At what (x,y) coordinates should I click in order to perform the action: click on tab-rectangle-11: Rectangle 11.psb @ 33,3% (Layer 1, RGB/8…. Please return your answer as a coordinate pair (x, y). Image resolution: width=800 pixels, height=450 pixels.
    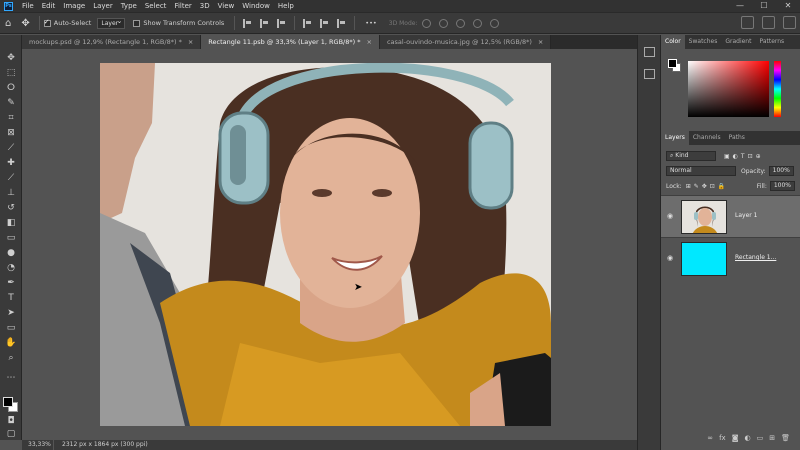
    Looking at the image, I should click on (290, 42).